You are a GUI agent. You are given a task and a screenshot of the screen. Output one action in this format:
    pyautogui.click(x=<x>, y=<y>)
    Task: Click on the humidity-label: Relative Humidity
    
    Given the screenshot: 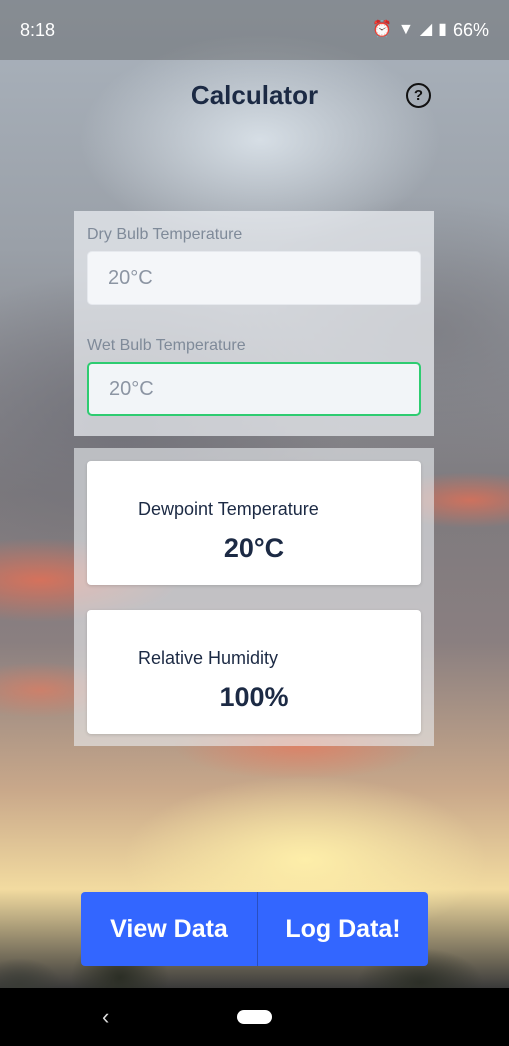 What is the action you would take?
    pyautogui.click(x=208, y=658)
    